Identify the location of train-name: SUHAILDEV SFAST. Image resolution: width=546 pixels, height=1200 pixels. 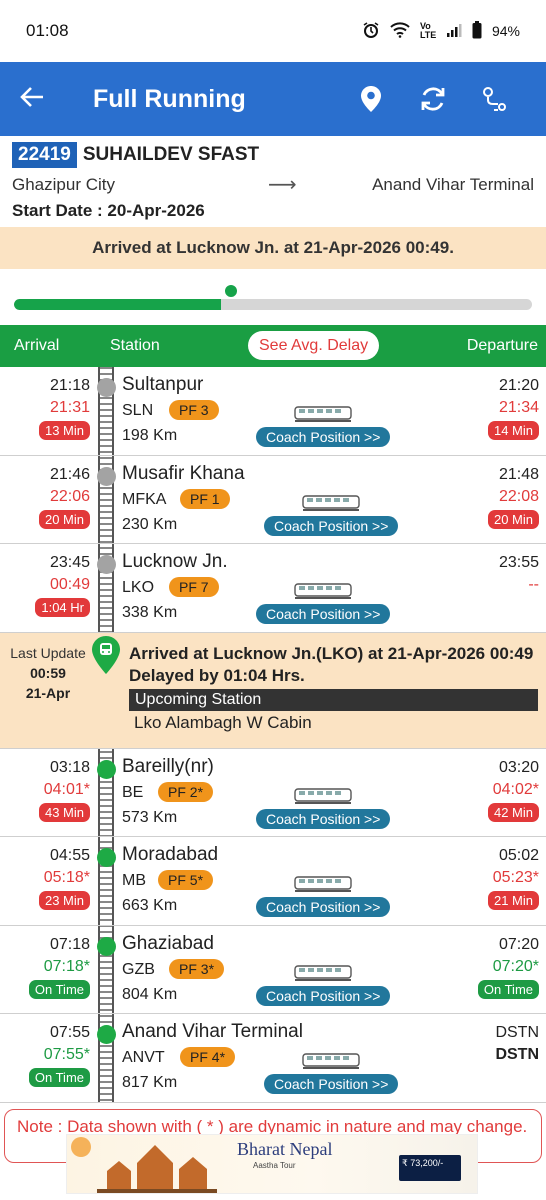
(171, 154).